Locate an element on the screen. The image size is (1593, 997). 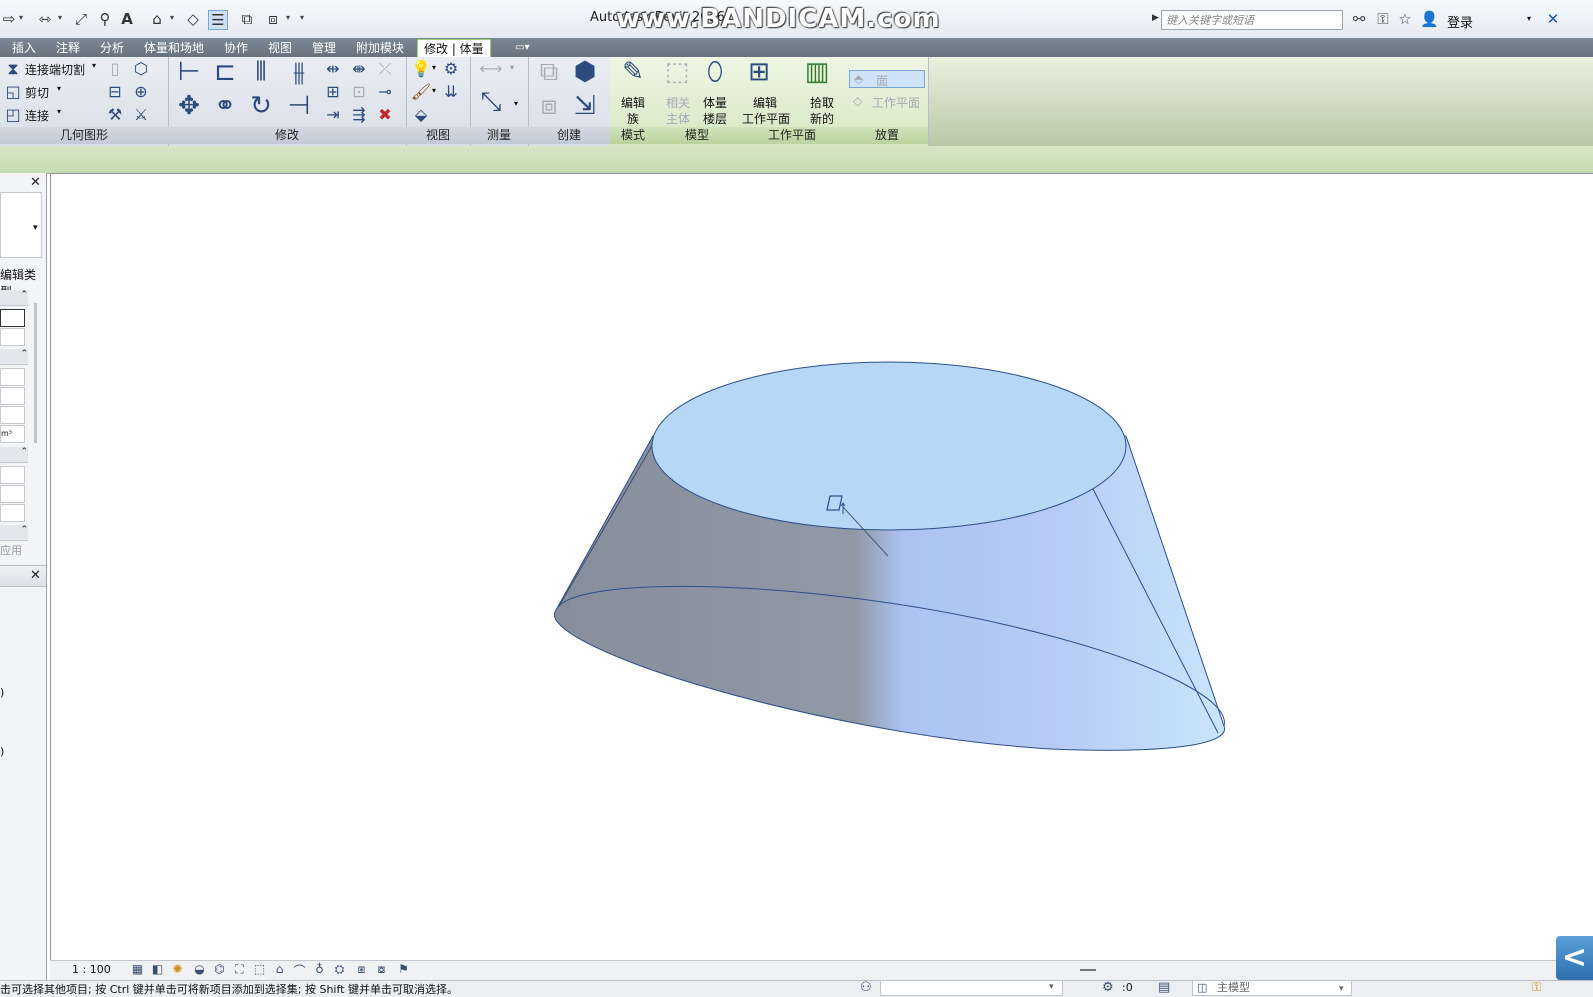
view-scale: 1 : 100 is located at coordinates (91, 969).